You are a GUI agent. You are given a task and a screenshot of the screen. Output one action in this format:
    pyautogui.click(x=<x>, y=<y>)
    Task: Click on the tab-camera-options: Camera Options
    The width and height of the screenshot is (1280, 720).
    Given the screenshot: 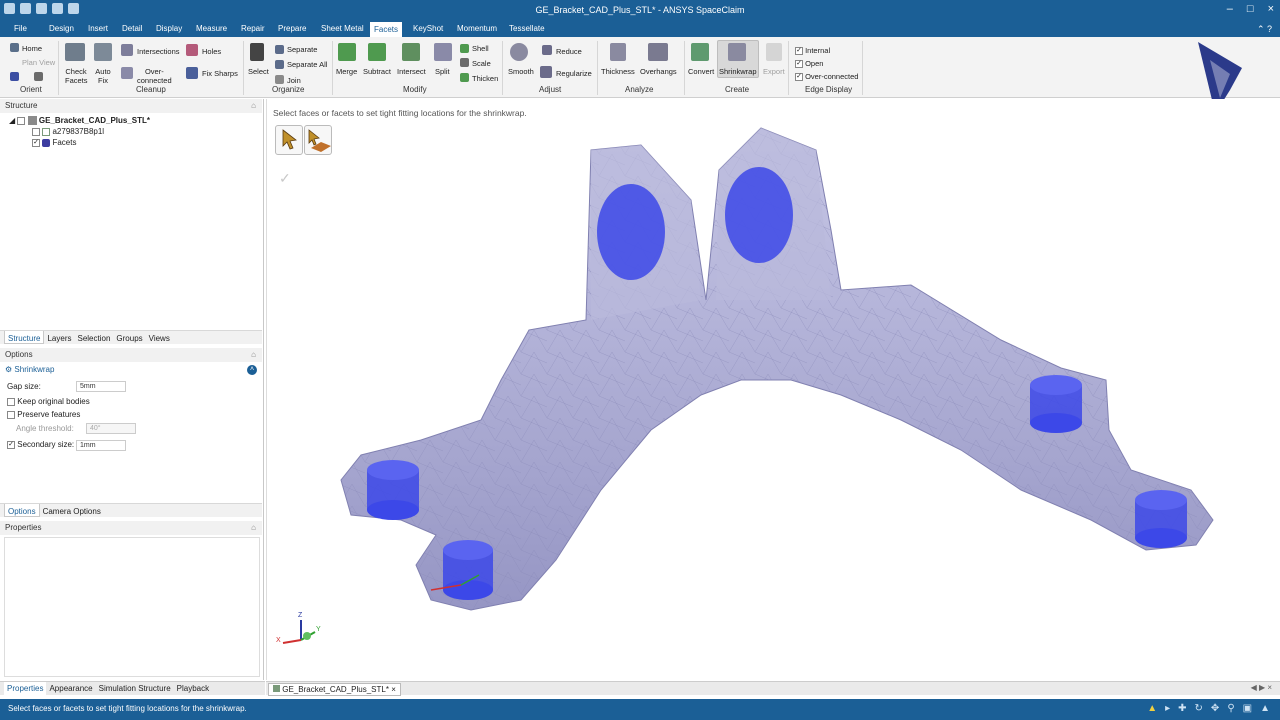 What is the action you would take?
    pyautogui.click(x=72, y=510)
    